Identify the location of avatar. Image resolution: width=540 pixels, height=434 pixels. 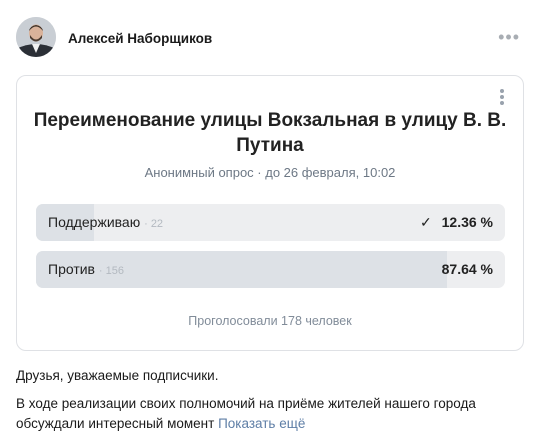
(36, 37).